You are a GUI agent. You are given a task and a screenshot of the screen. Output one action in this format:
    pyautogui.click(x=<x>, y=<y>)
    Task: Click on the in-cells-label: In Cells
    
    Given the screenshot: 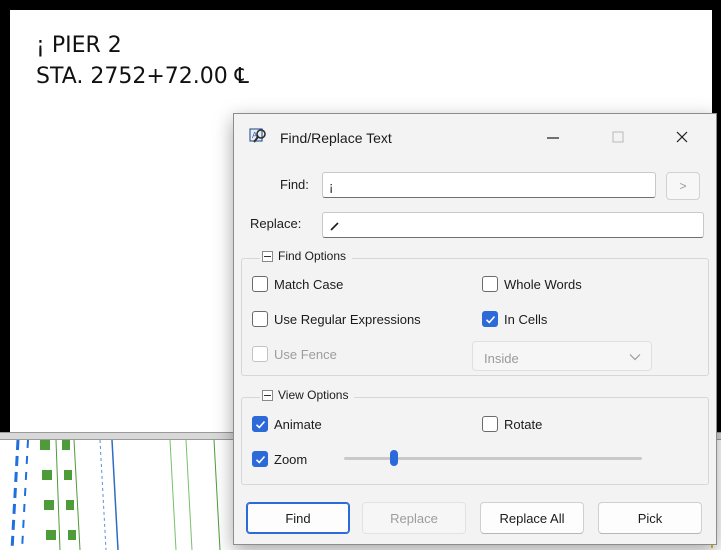 What is the action you would take?
    pyautogui.click(x=526, y=319)
    